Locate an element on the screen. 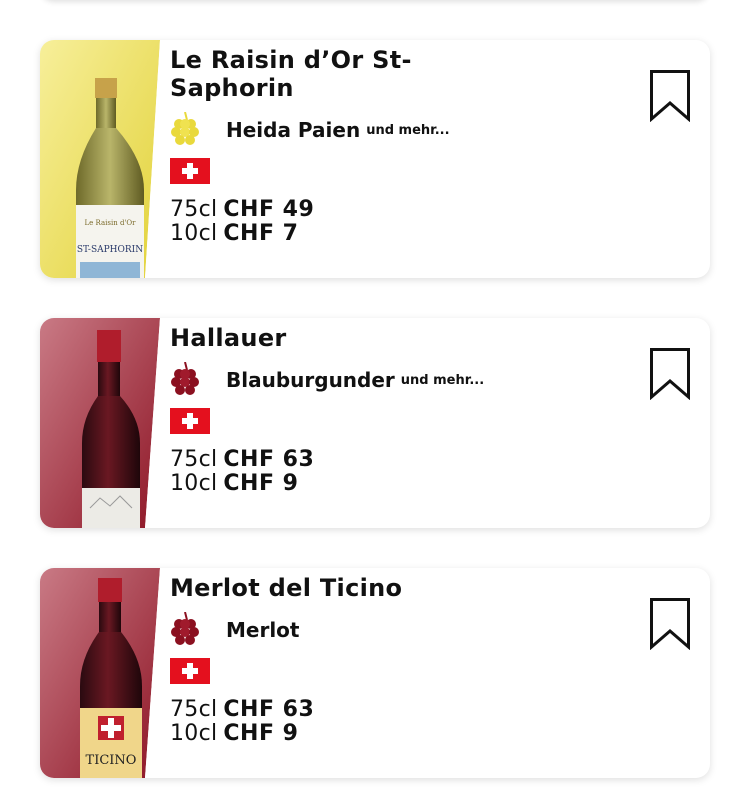 The height and width of the screenshot is (800, 750). price-line: 10cl CHF 7 is located at coordinates (405, 234).